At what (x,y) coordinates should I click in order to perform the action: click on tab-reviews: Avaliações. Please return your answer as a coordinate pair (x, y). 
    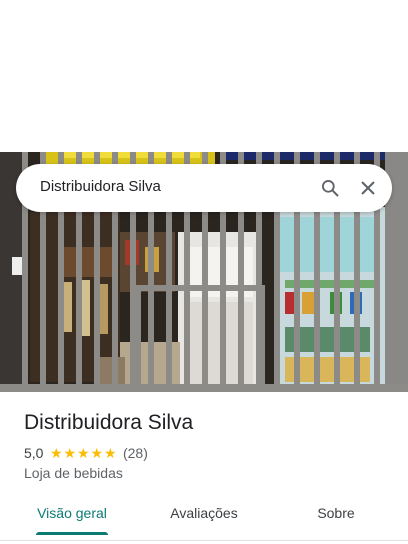
    Looking at the image, I should click on (204, 516).